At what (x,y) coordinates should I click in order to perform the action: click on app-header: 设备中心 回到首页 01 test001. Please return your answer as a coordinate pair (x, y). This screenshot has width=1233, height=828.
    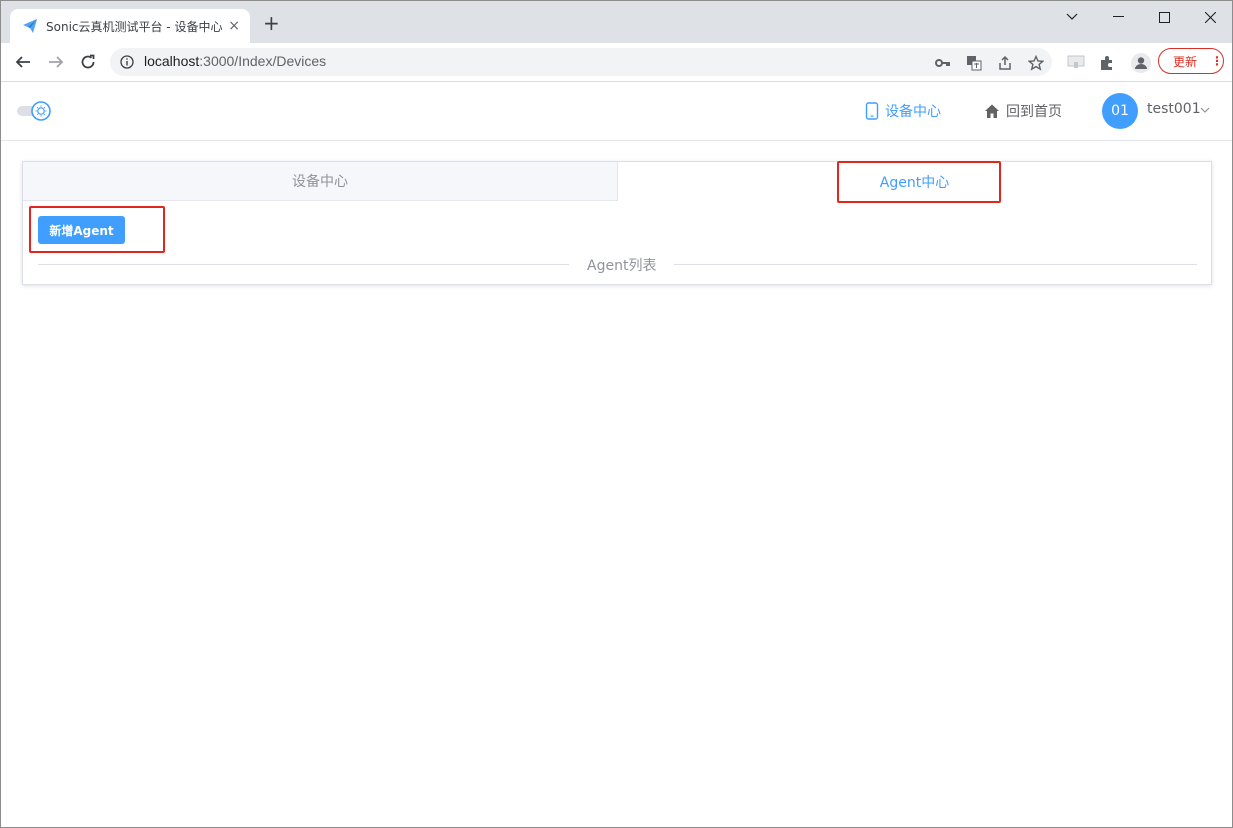
    Looking at the image, I should click on (616, 111).